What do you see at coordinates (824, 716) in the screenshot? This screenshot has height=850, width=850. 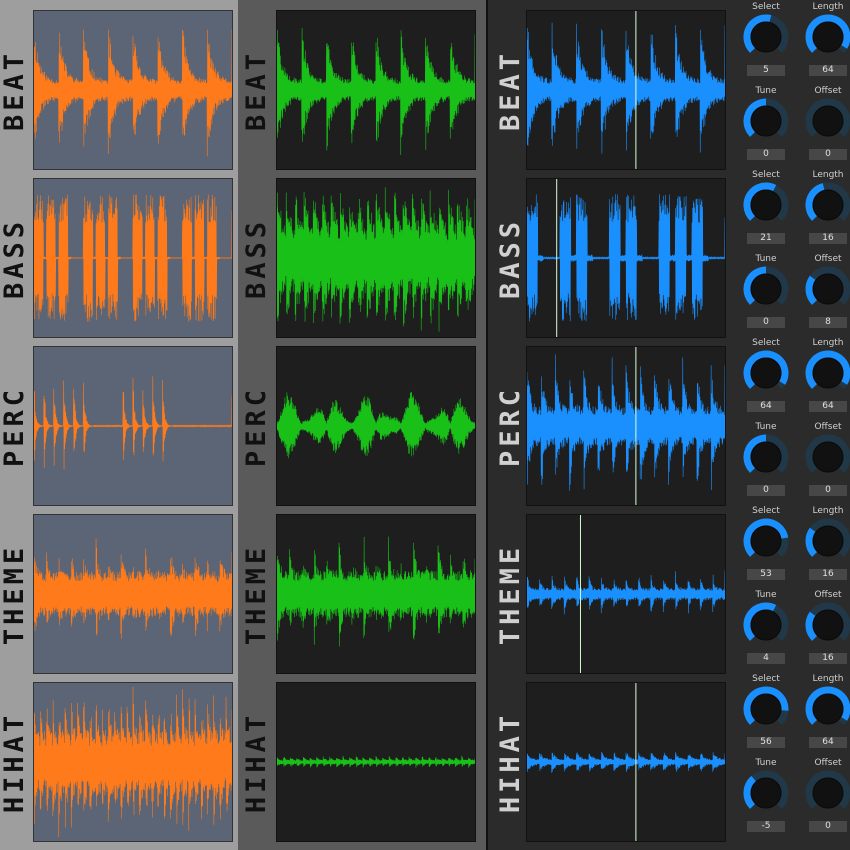 I see `knob-length-hihat: Length 64` at bounding box center [824, 716].